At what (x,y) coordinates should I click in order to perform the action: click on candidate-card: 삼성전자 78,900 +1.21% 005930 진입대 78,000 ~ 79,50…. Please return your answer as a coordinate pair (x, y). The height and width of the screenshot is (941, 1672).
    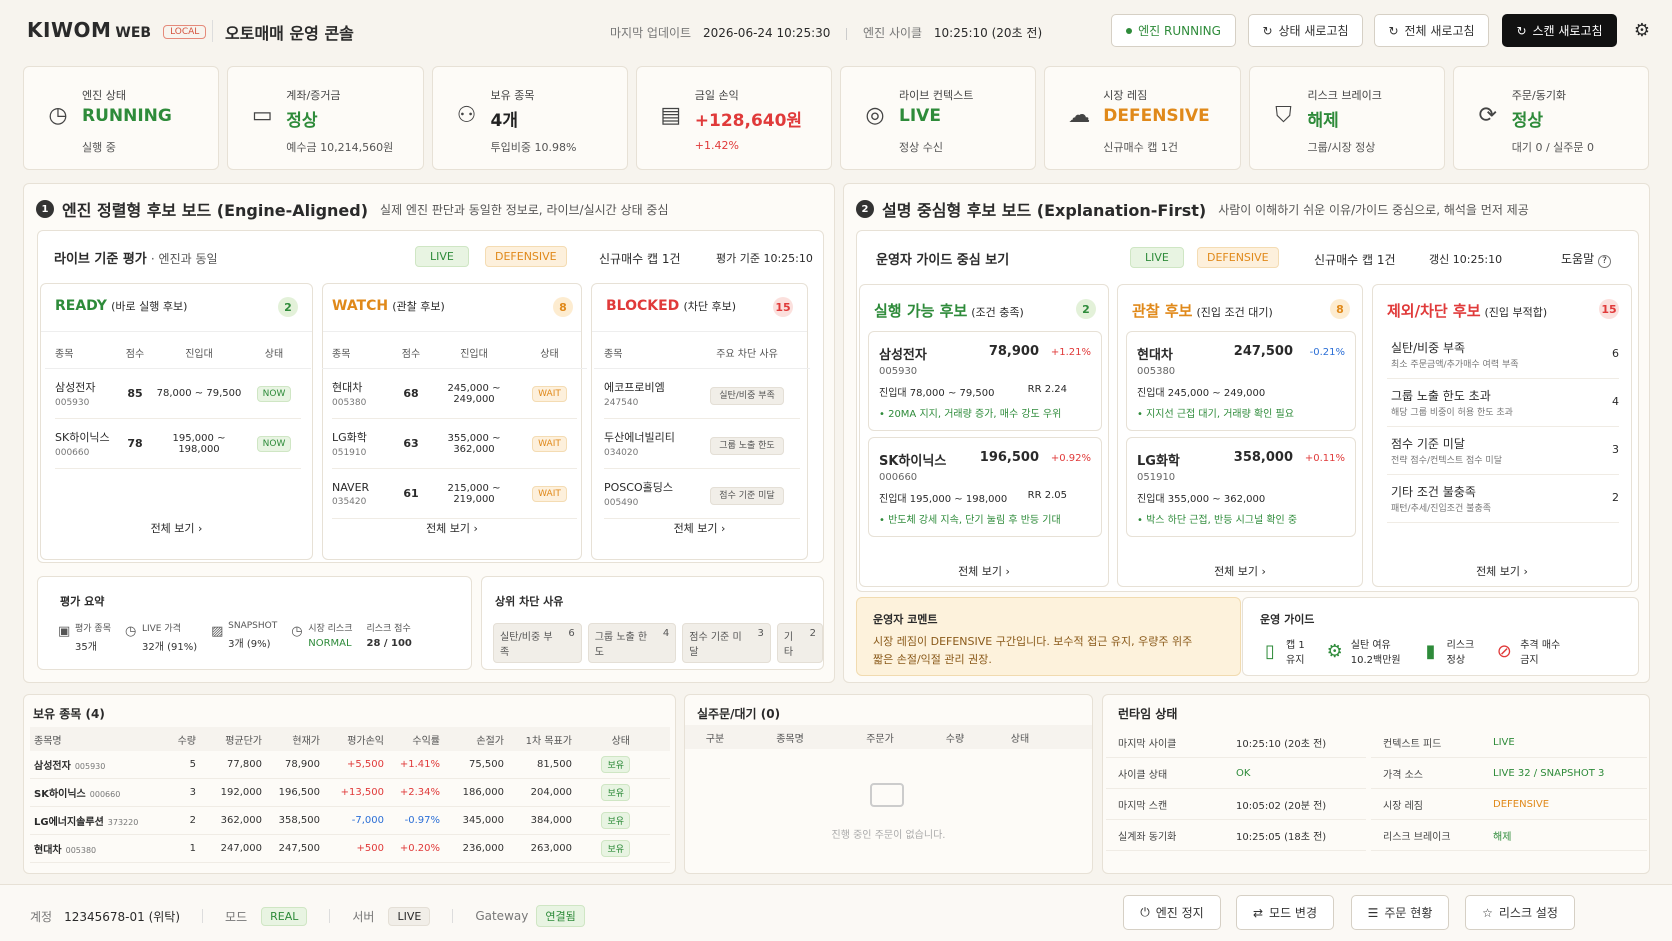
    Looking at the image, I should click on (985, 381).